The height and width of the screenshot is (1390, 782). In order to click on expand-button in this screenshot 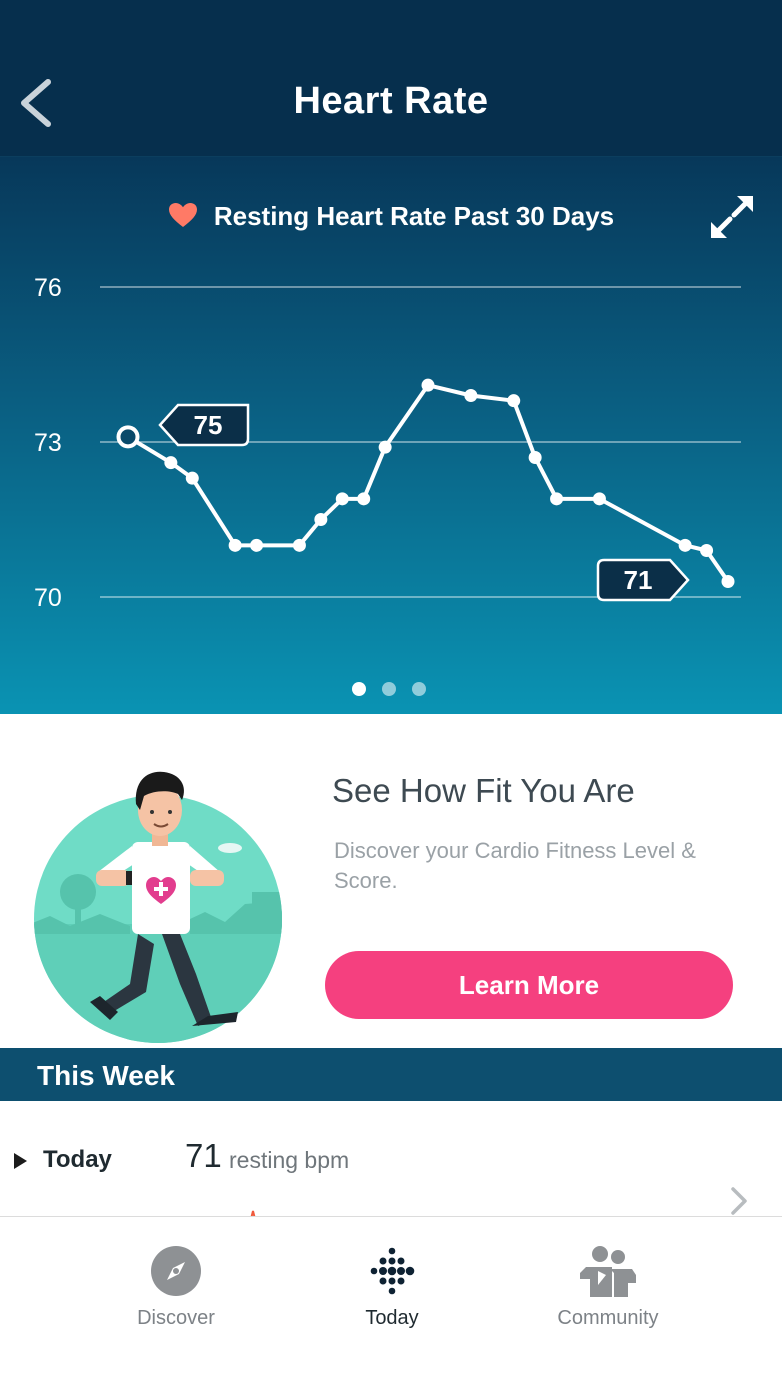, I will do `click(732, 217)`.